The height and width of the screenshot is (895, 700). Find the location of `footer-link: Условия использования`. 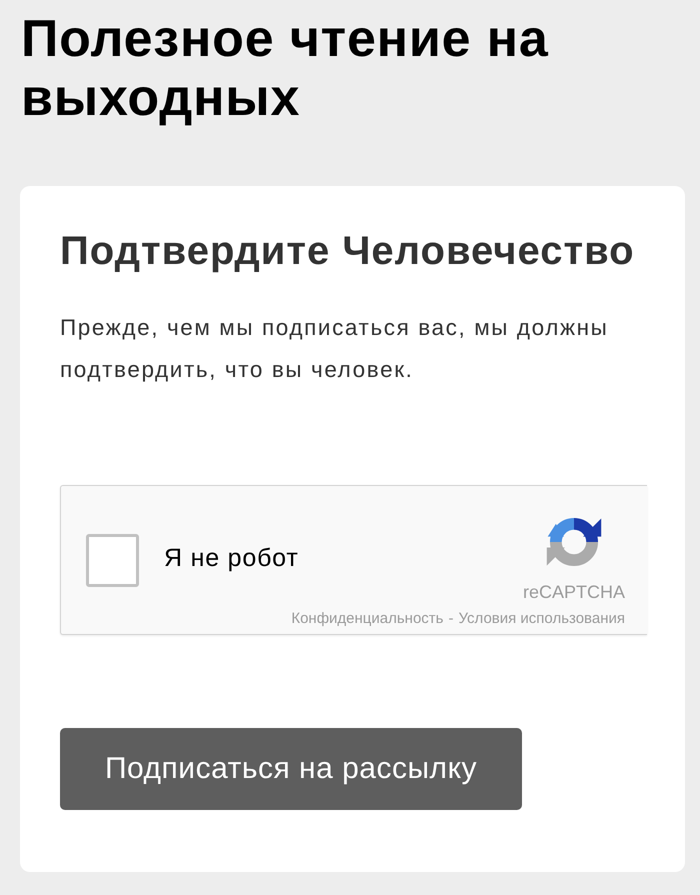

footer-link: Условия использования is located at coordinates (541, 618).